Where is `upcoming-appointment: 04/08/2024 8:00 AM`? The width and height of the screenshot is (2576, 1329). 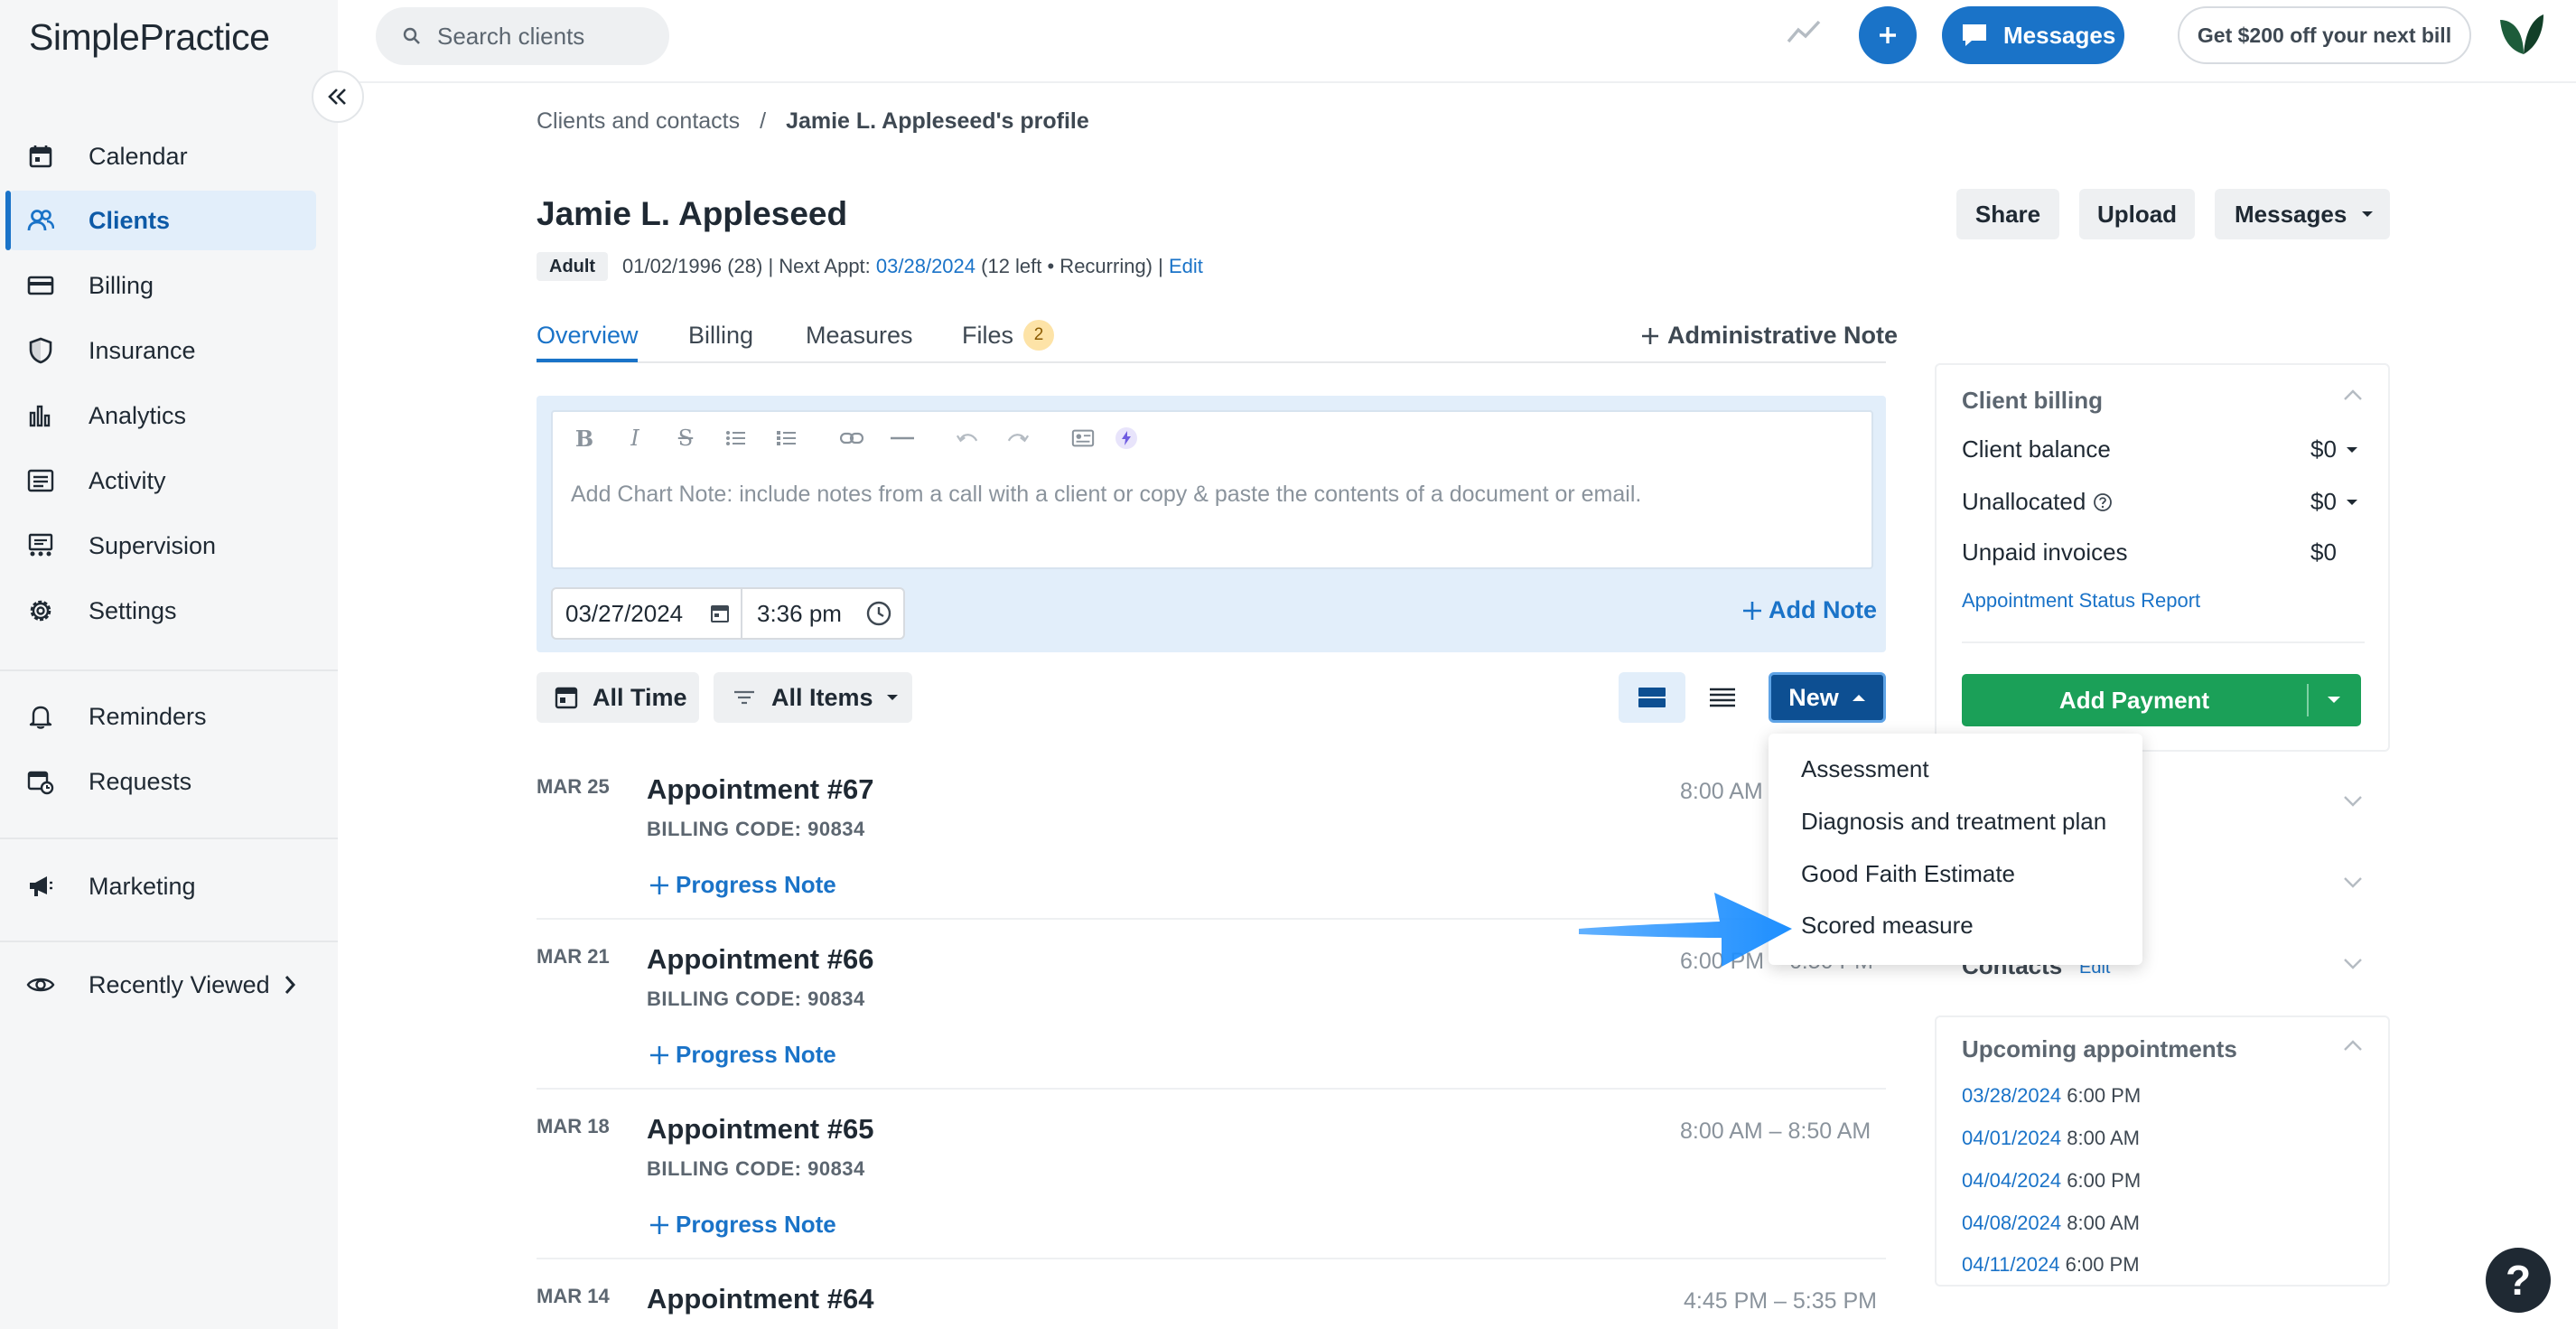
upcoming-appointment: 04/08/2024 8:00 AM is located at coordinates (2051, 1223).